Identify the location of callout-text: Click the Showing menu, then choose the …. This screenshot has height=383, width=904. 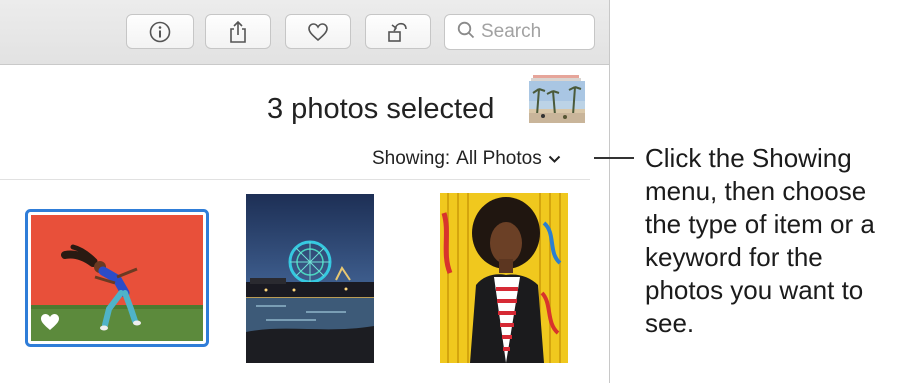
(760, 240).